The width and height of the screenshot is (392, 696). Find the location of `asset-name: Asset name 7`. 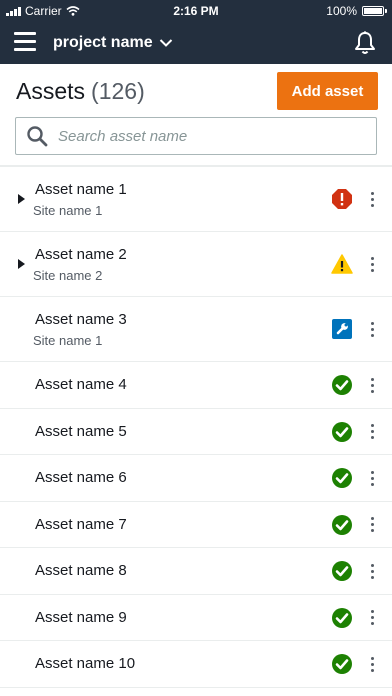

asset-name: Asset name 7 is located at coordinates (81, 524).